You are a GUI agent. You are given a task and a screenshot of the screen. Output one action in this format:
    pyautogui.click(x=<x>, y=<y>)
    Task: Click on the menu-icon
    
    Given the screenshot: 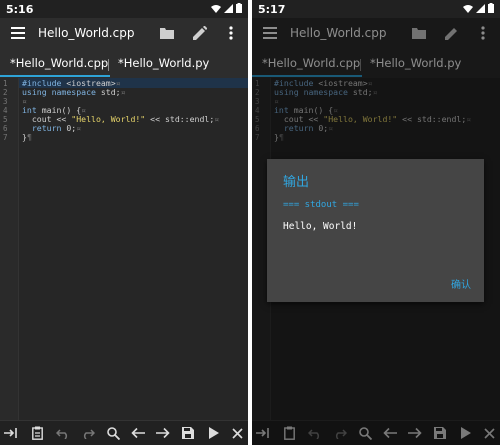 What is the action you would take?
    pyautogui.click(x=18, y=33)
    